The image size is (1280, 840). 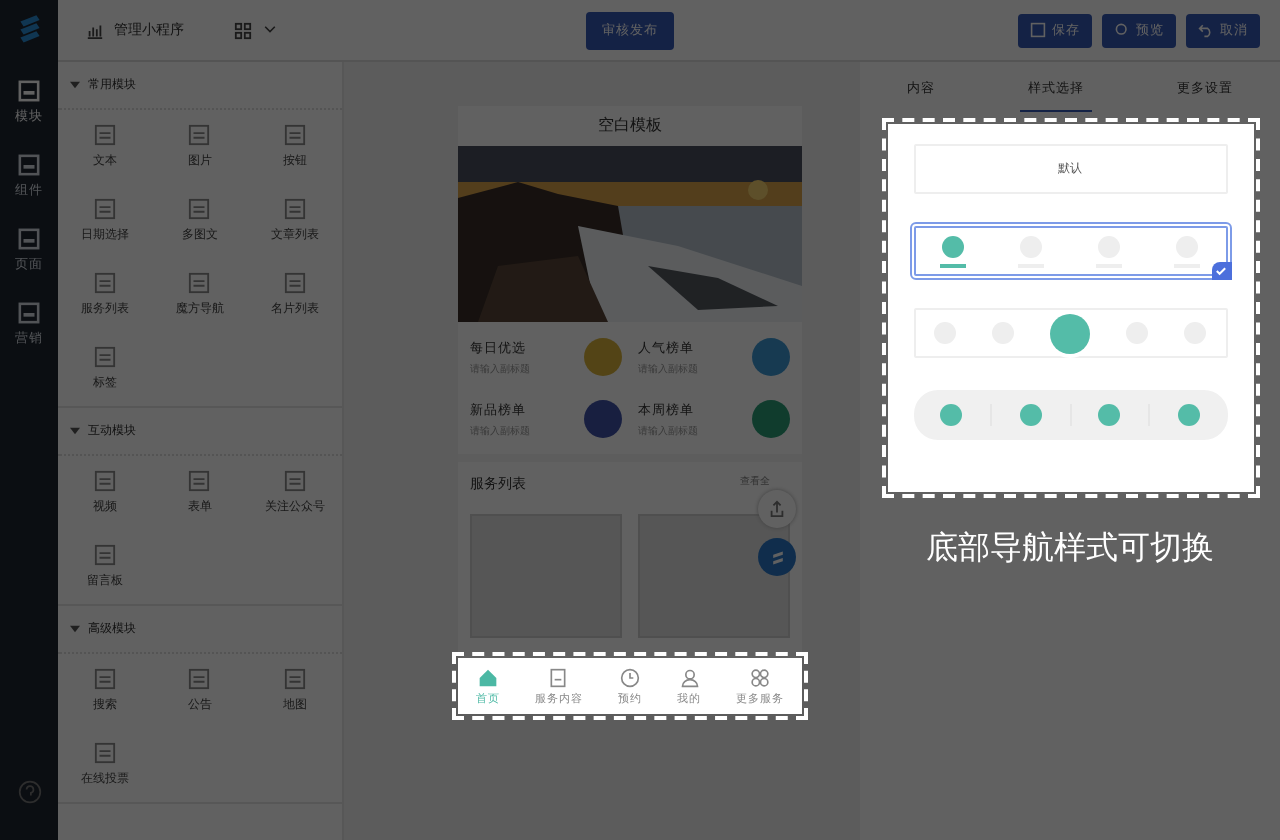 What do you see at coordinates (630, 126) in the screenshot?
I see `page-title: 空白模板` at bounding box center [630, 126].